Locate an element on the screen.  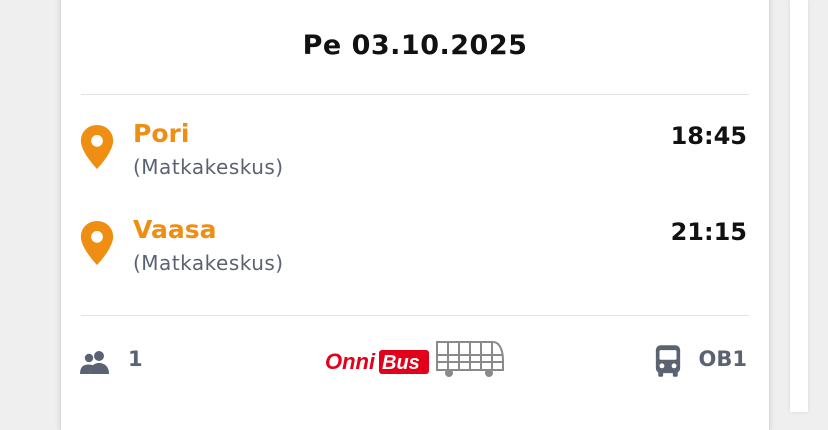
onnibus-logo: Onni Bus is located at coordinates (414, 359).